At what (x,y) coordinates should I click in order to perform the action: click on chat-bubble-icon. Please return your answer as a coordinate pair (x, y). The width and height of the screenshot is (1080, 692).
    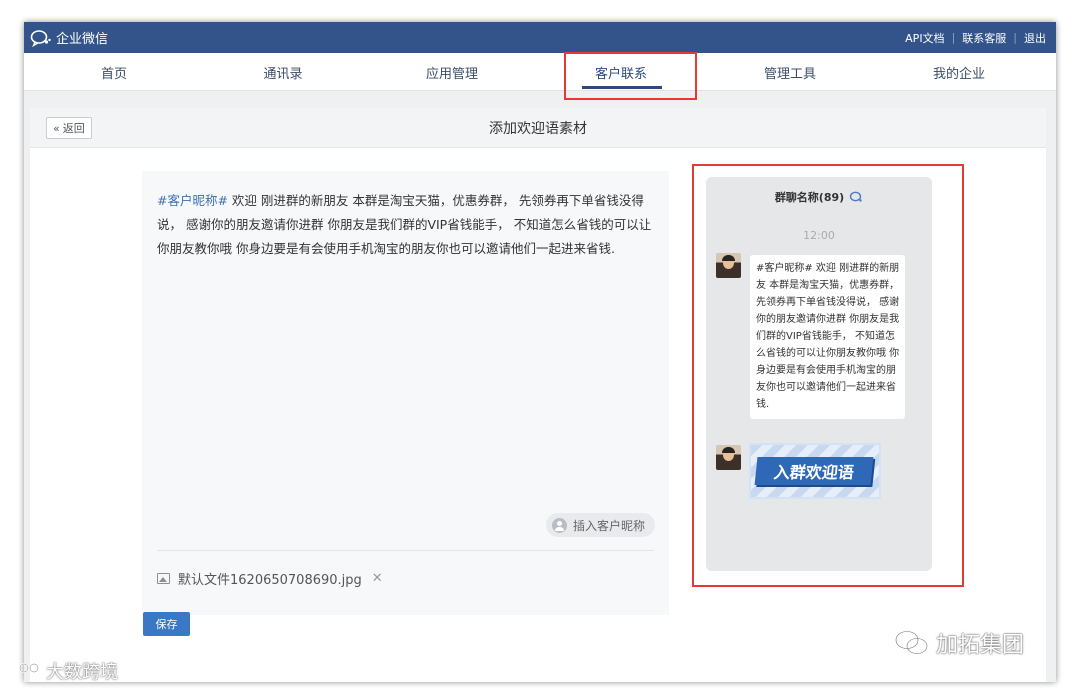
    Looking at the image, I should click on (855, 196).